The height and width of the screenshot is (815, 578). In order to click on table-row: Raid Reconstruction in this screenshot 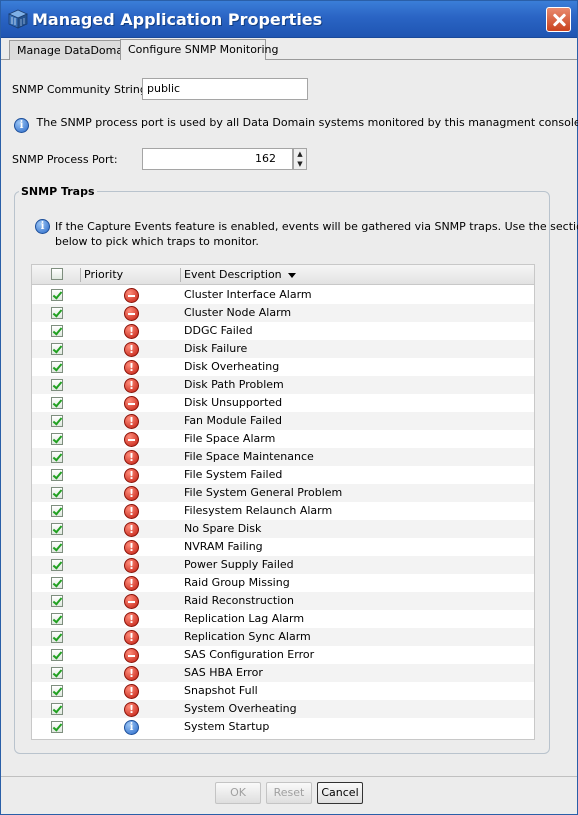, I will do `click(283, 601)`.